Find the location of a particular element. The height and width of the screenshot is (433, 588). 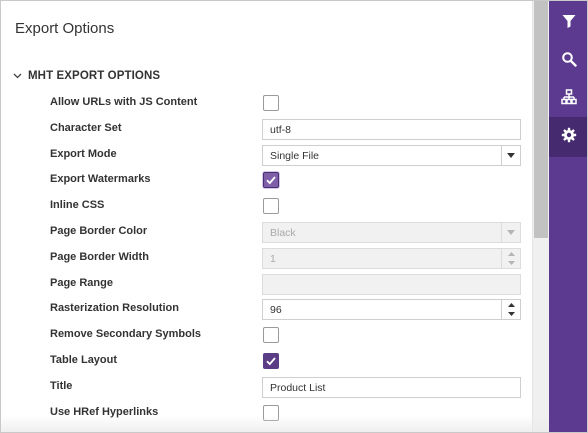

gear-icon is located at coordinates (569, 137).